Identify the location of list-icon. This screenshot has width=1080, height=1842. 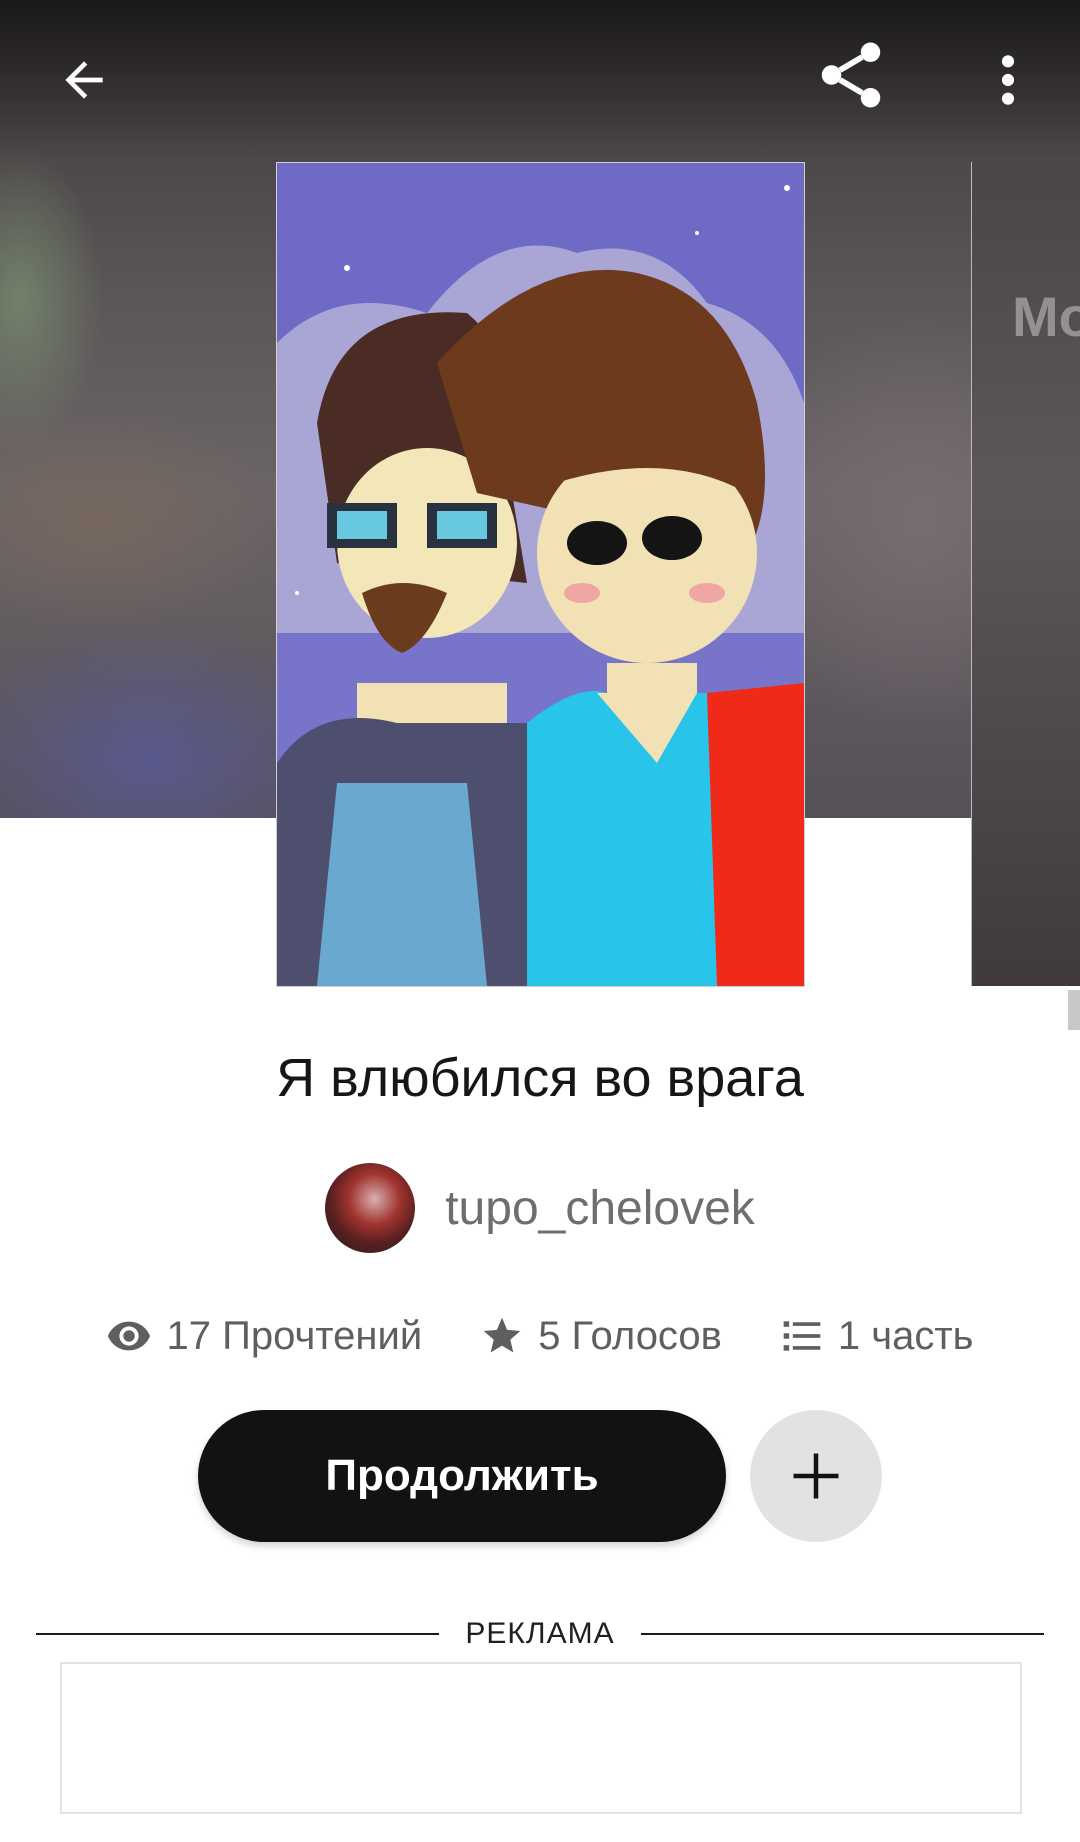
(802, 1336).